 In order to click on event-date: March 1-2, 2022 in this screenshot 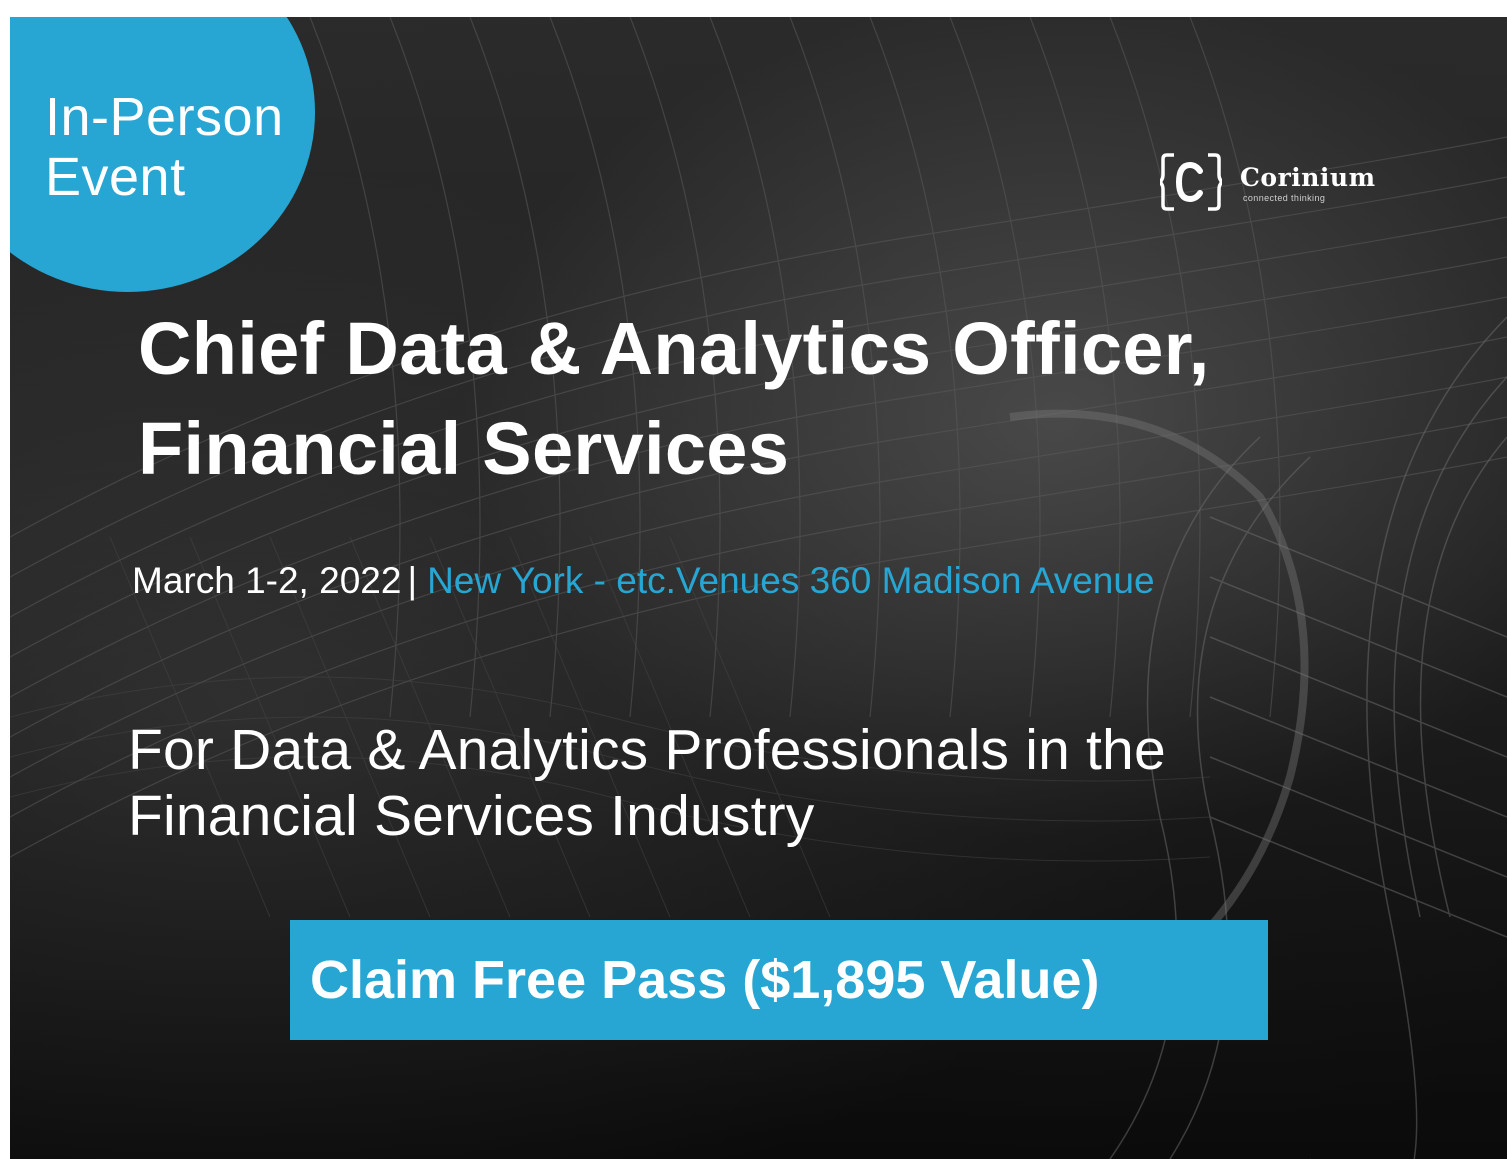, I will do `click(267, 580)`.